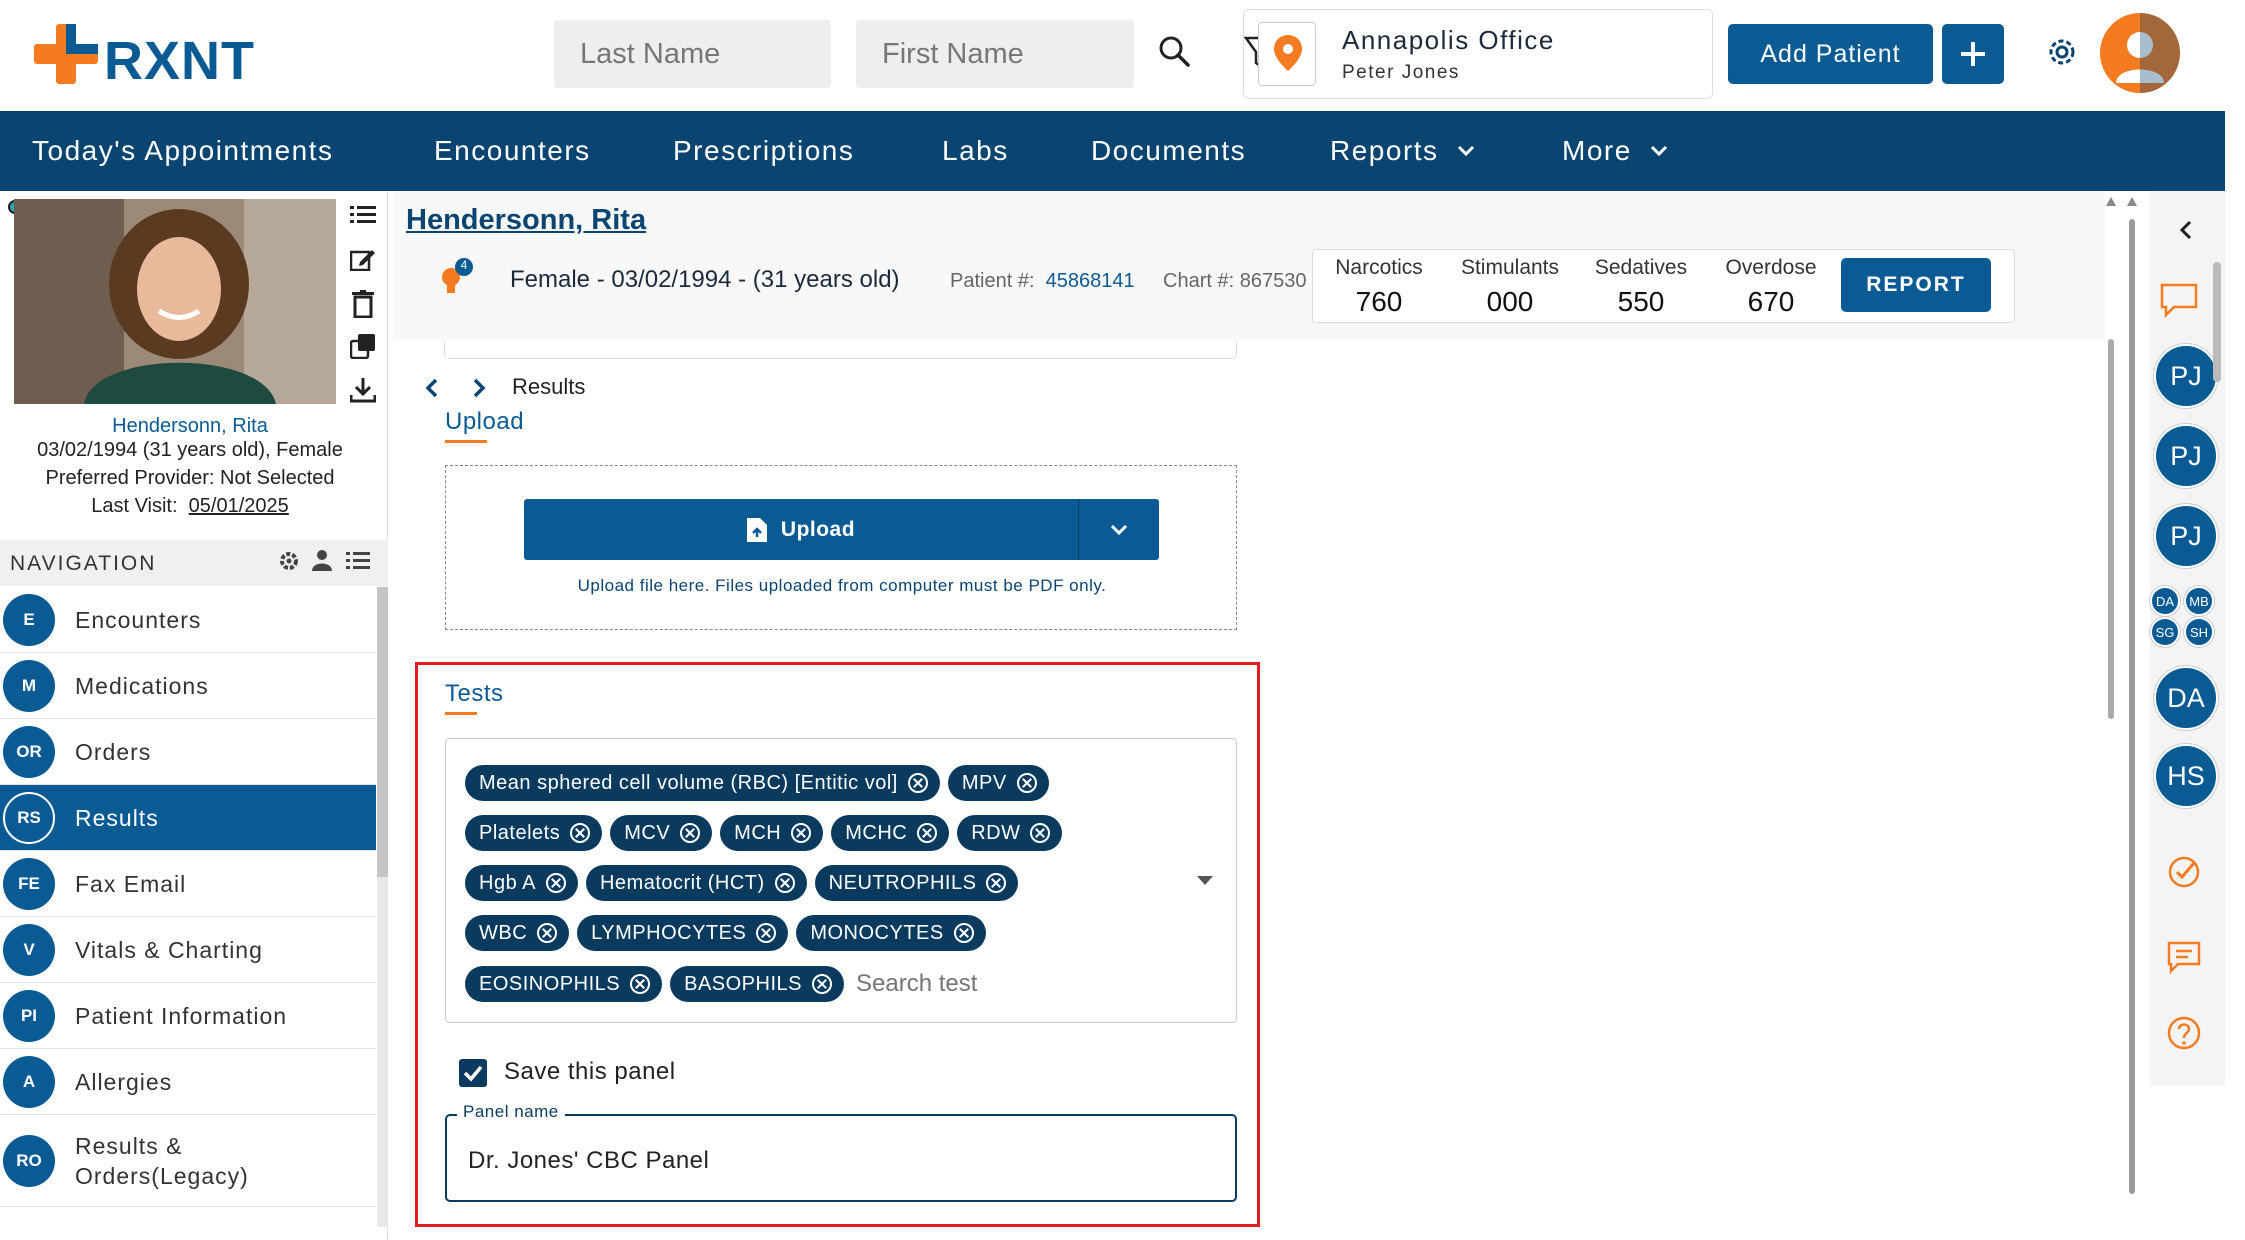  Describe the element at coordinates (2184, 872) in the screenshot. I see `task-check-icon` at that location.